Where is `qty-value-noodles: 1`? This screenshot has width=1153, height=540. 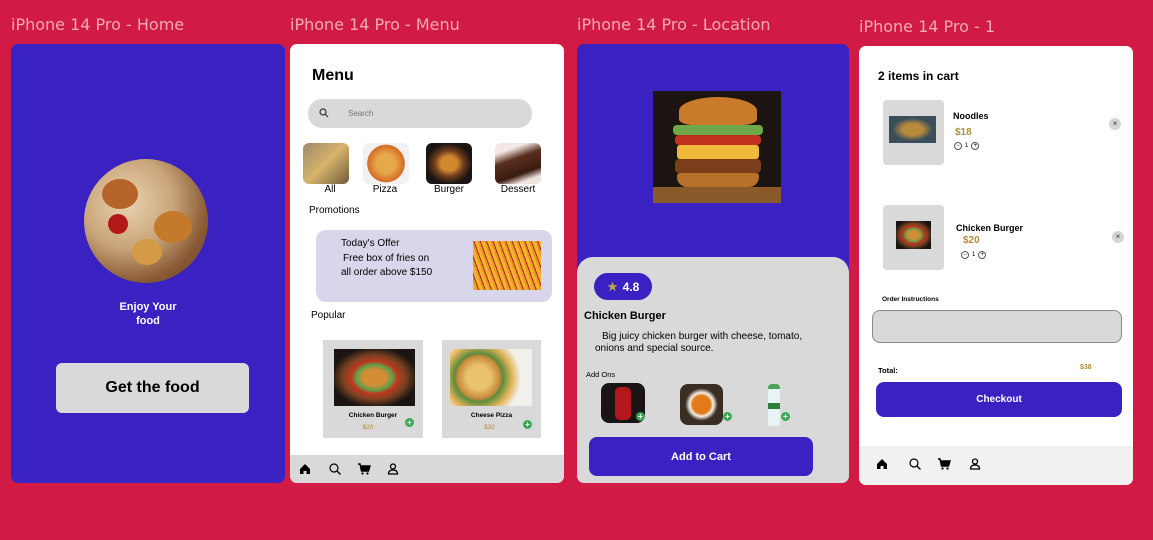
qty-value-noodles: 1 is located at coordinates (967, 146).